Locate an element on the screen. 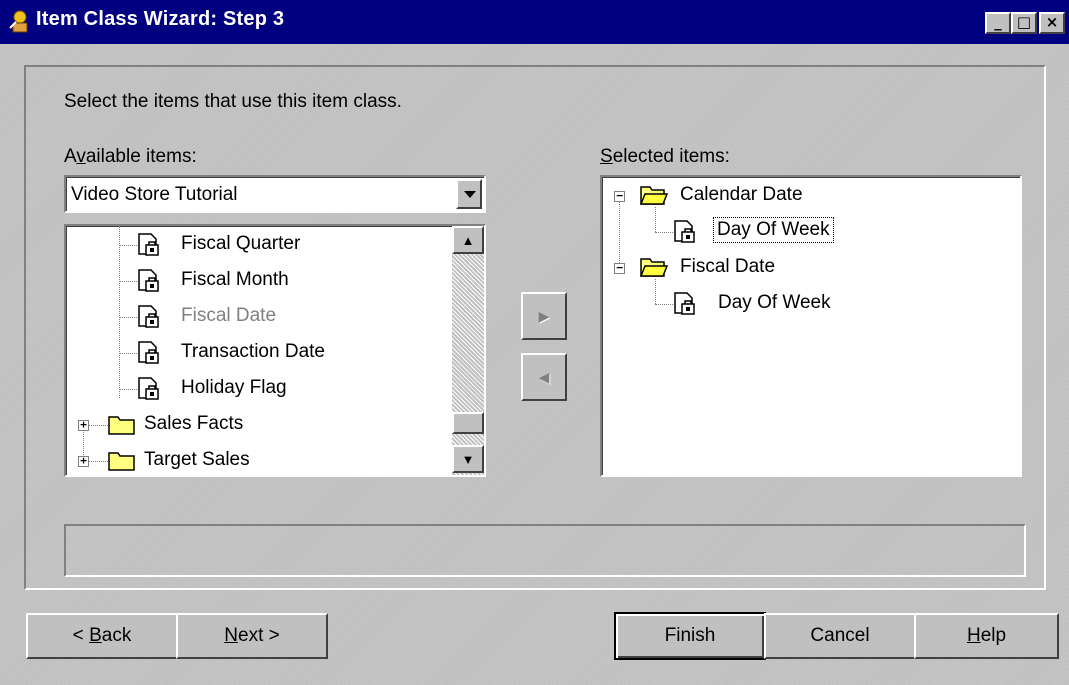  help-button-label: Help is located at coordinates (986, 635).